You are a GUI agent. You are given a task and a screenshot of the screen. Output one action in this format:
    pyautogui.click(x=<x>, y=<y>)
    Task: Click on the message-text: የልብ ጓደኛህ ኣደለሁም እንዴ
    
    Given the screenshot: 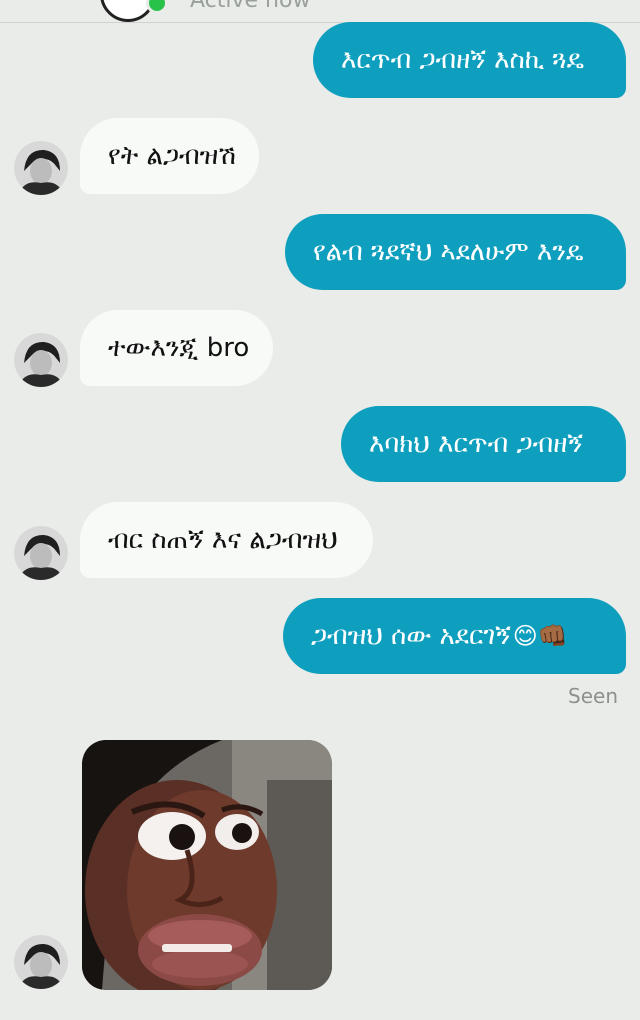 What is the action you would take?
    pyautogui.click(x=448, y=252)
    